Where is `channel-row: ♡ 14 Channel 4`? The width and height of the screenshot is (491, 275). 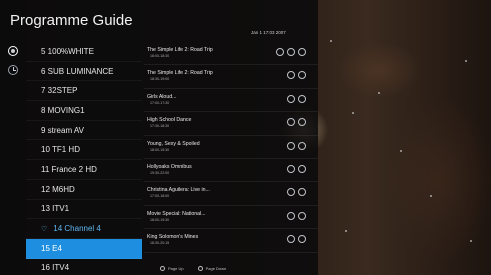 channel-row: ♡ 14 Channel 4 is located at coordinates (84, 229).